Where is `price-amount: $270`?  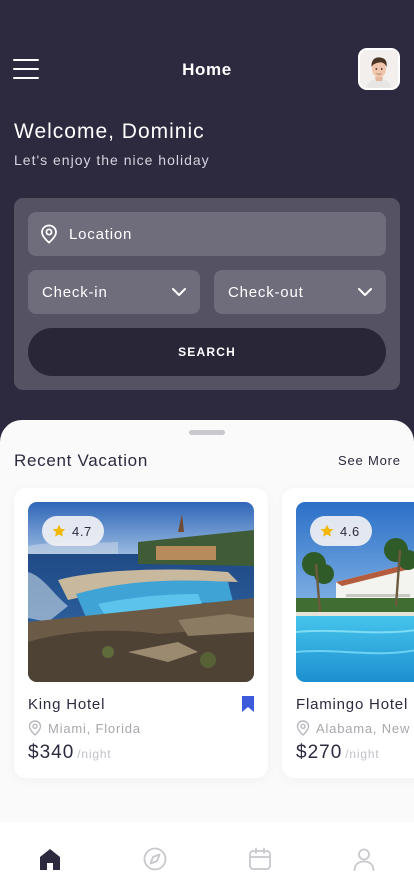
price-amount: $270 is located at coordinates (319, 752).